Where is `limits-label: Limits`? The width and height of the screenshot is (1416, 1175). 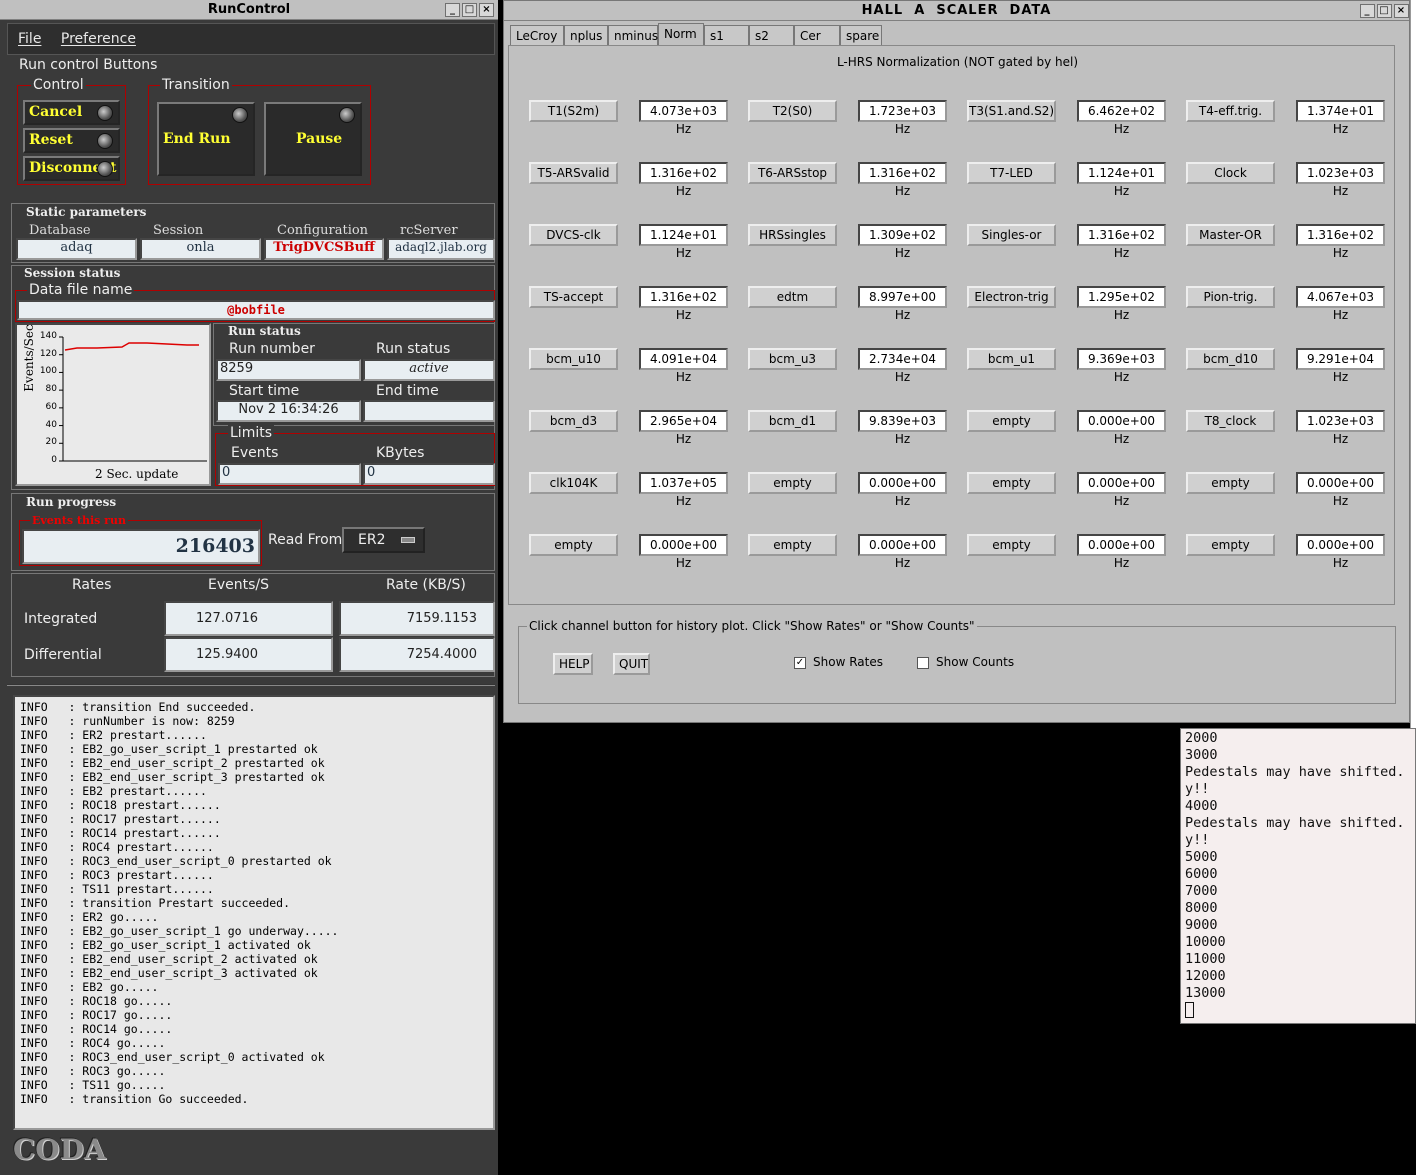
limits-label: Limits is located at coordinates (251, 433).